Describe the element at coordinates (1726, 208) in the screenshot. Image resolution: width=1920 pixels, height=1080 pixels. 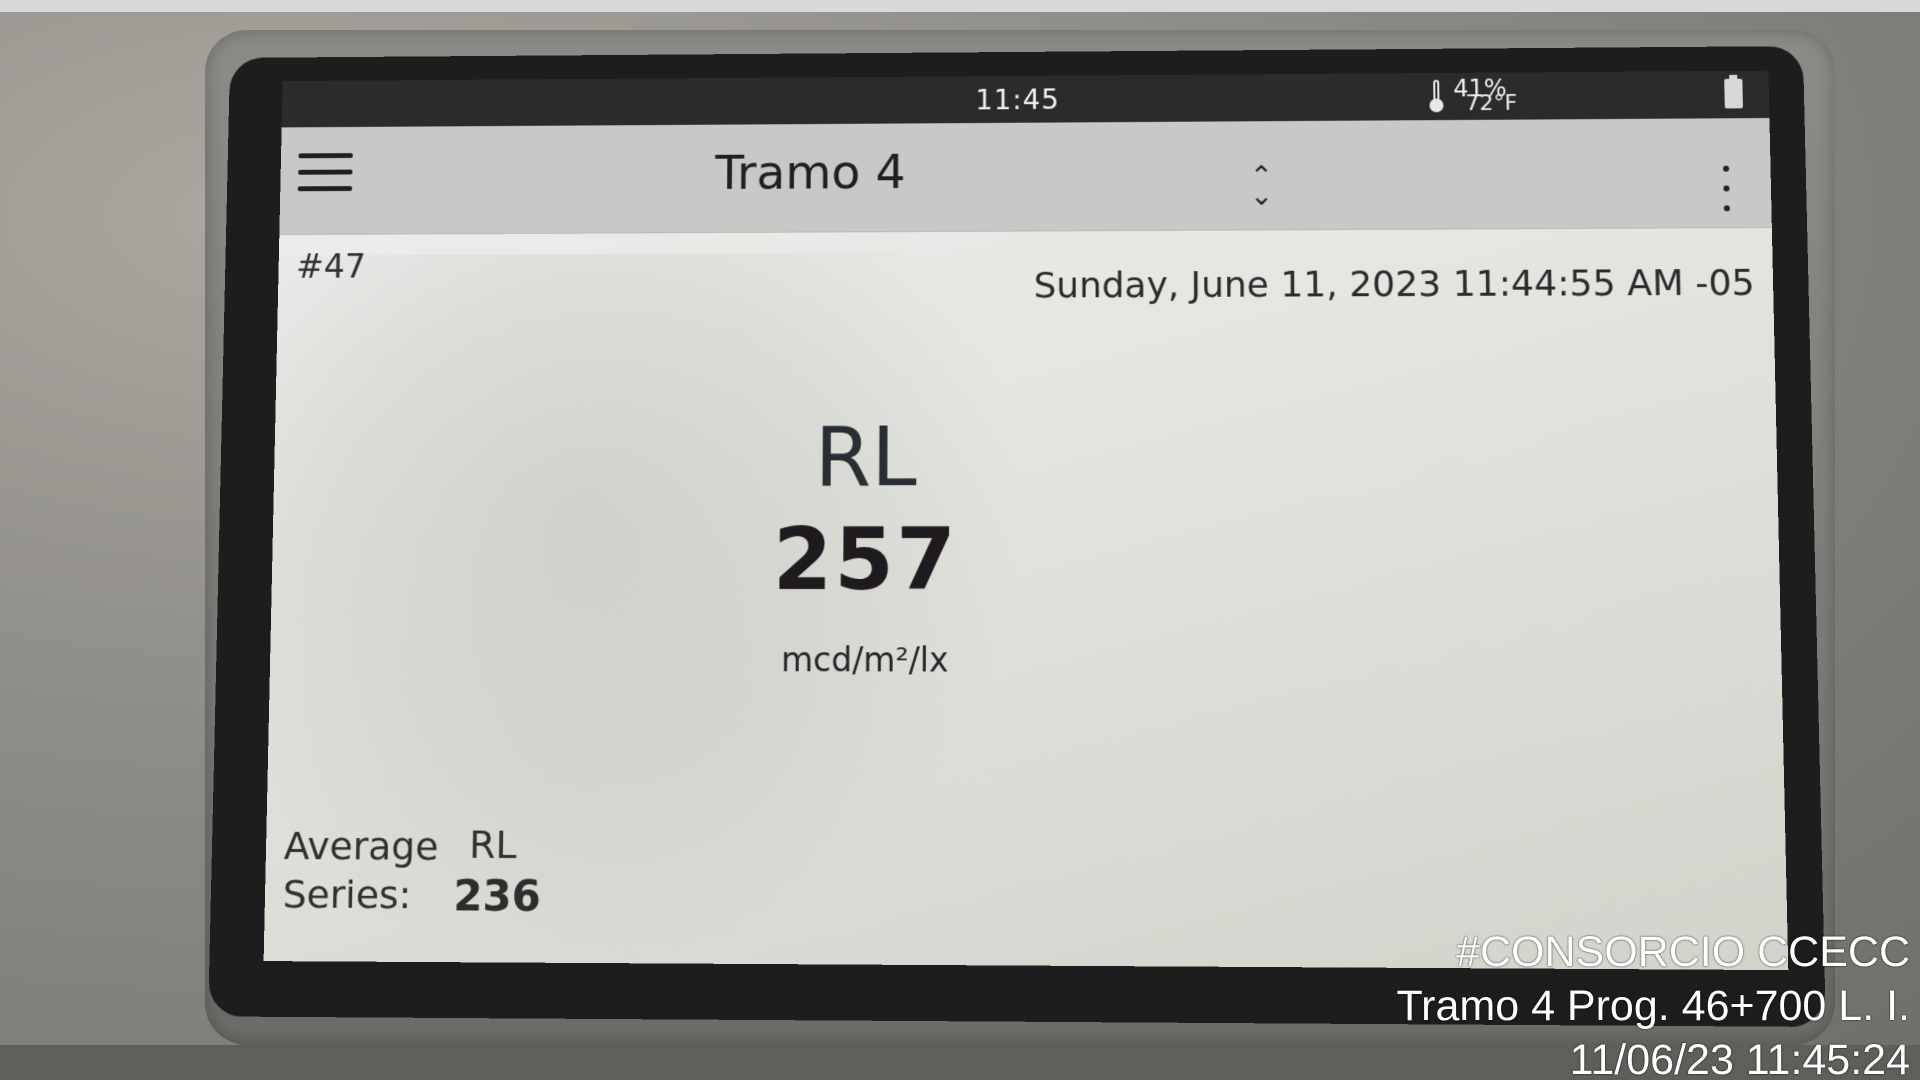
I see `overflow-dot-bottom` at that location.